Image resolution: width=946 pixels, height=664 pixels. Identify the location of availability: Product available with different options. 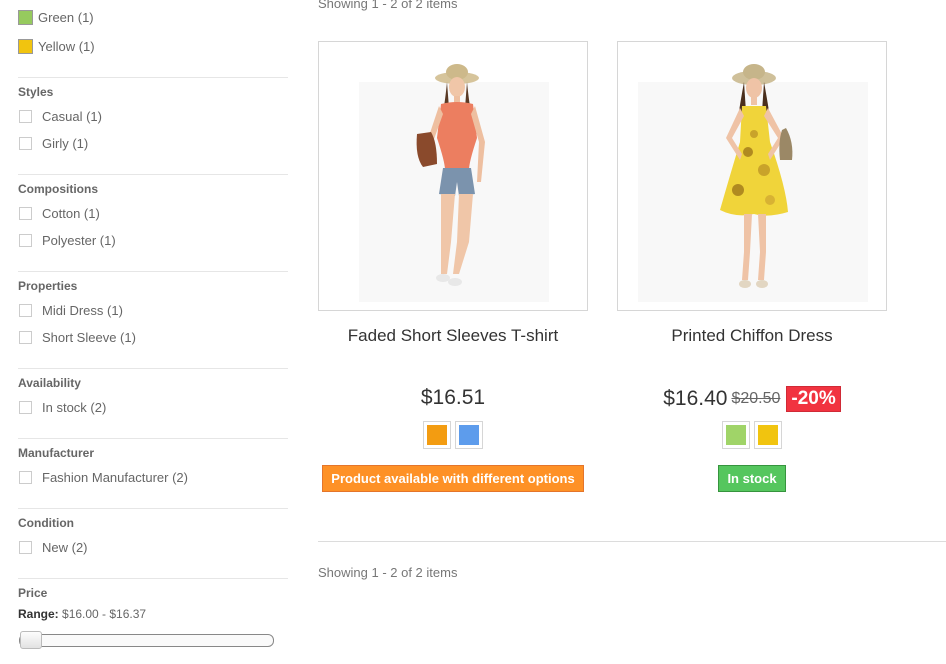
(453, 478).